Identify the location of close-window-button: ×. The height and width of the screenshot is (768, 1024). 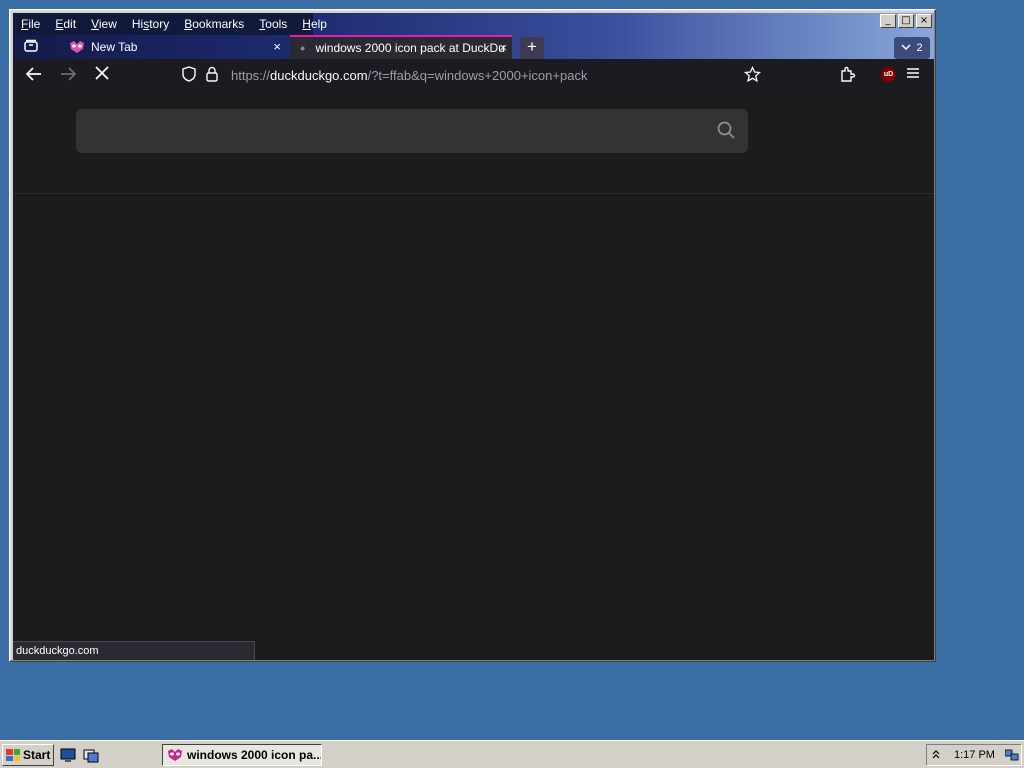
(924, 21).